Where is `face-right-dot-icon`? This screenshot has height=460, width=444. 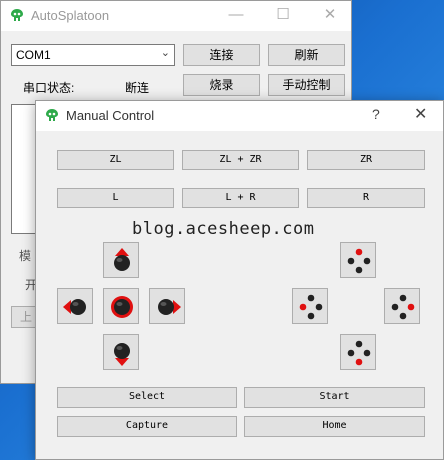 face-right-dot-icon is located at coordinates (403, 307).